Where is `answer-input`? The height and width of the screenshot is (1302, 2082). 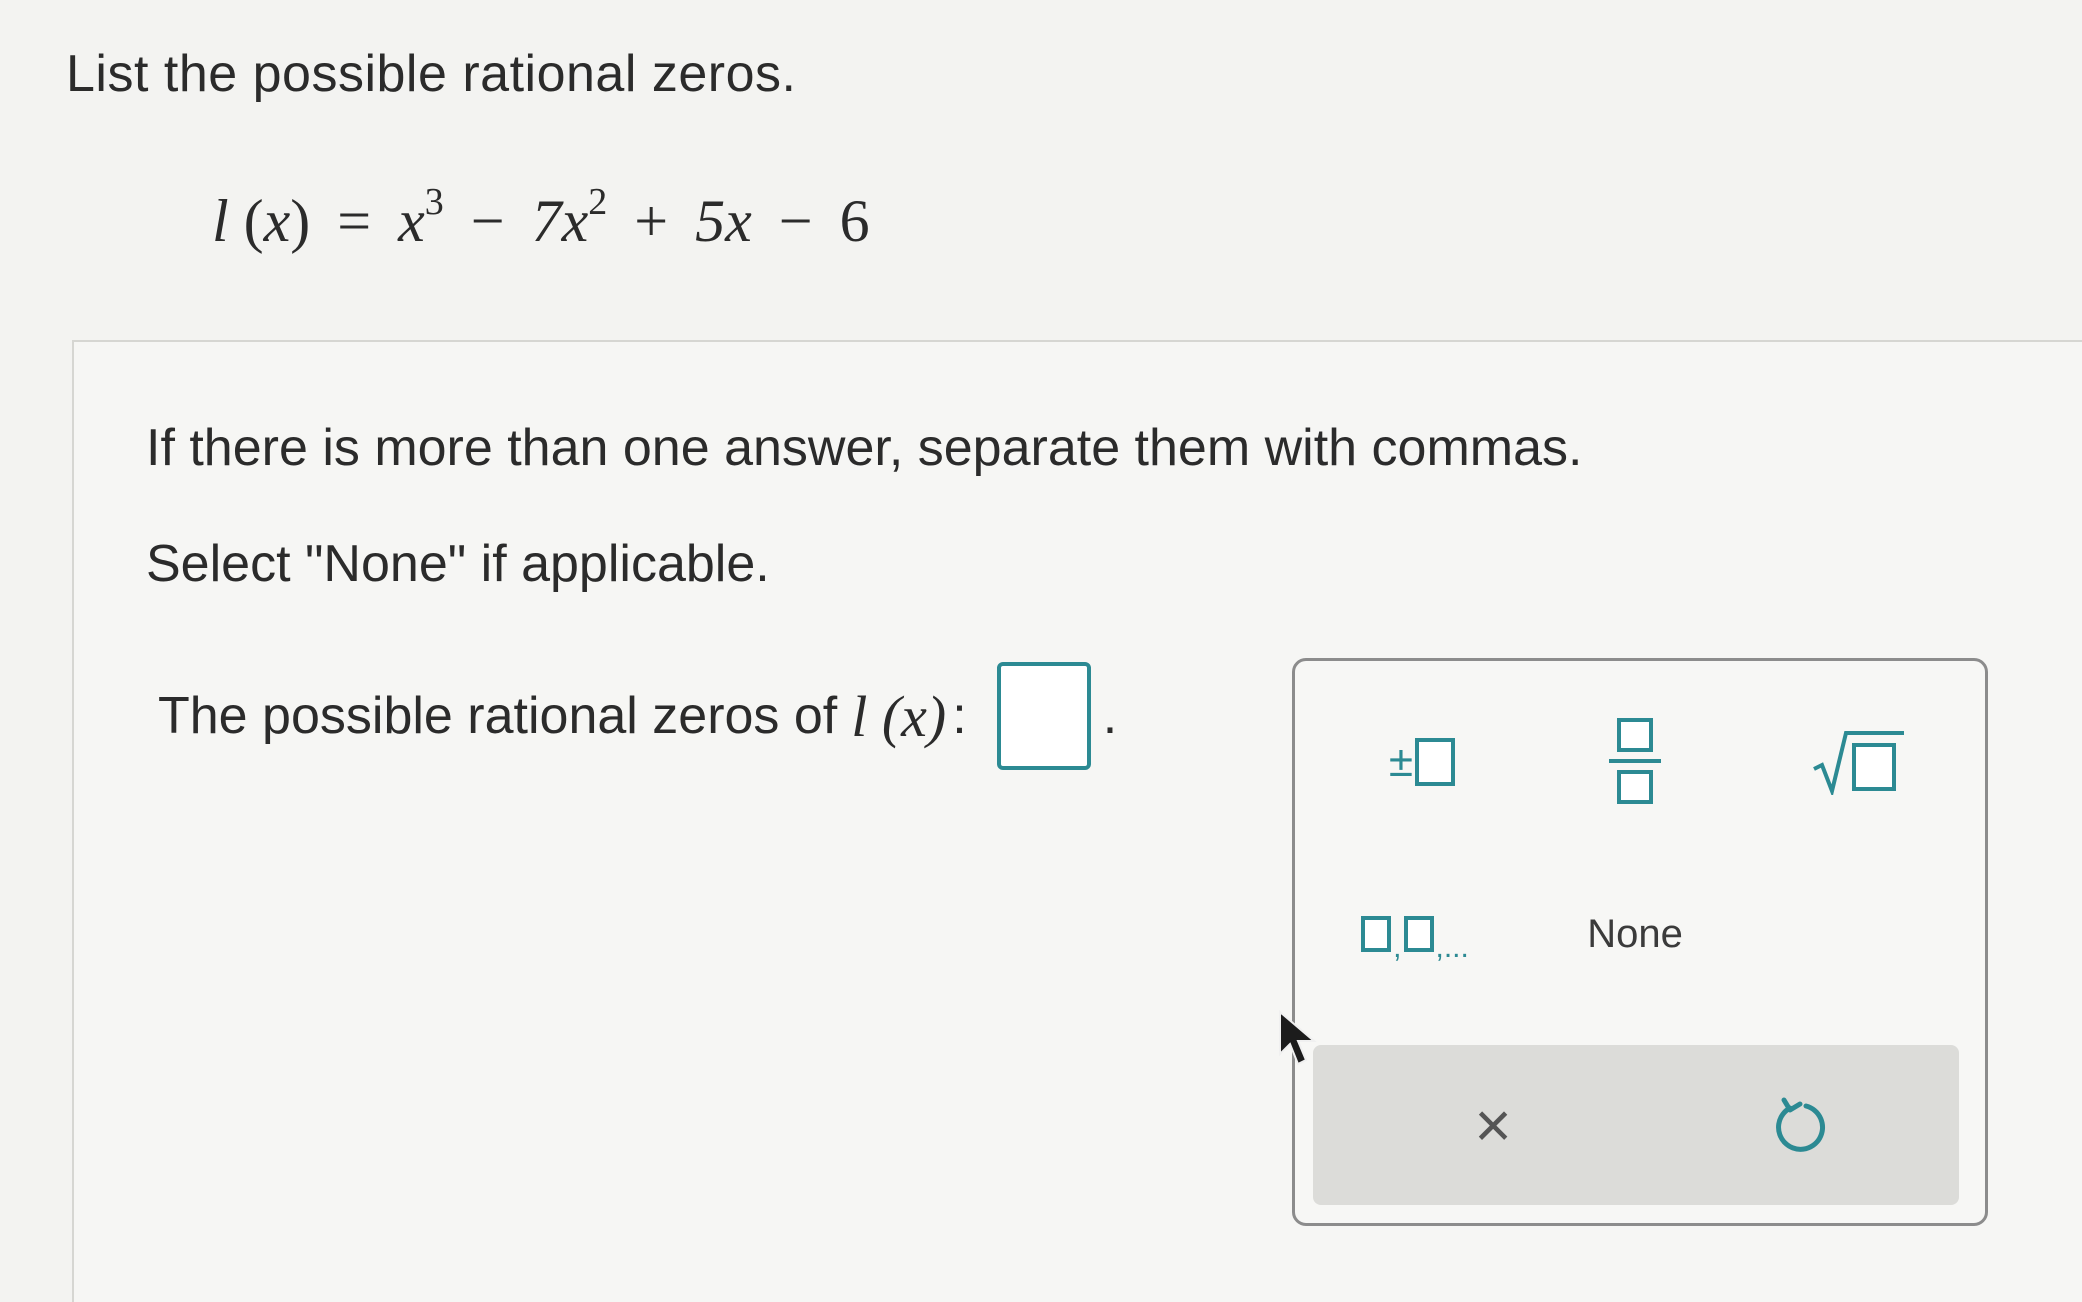
answer-input is located at coordinates (1043, 716).